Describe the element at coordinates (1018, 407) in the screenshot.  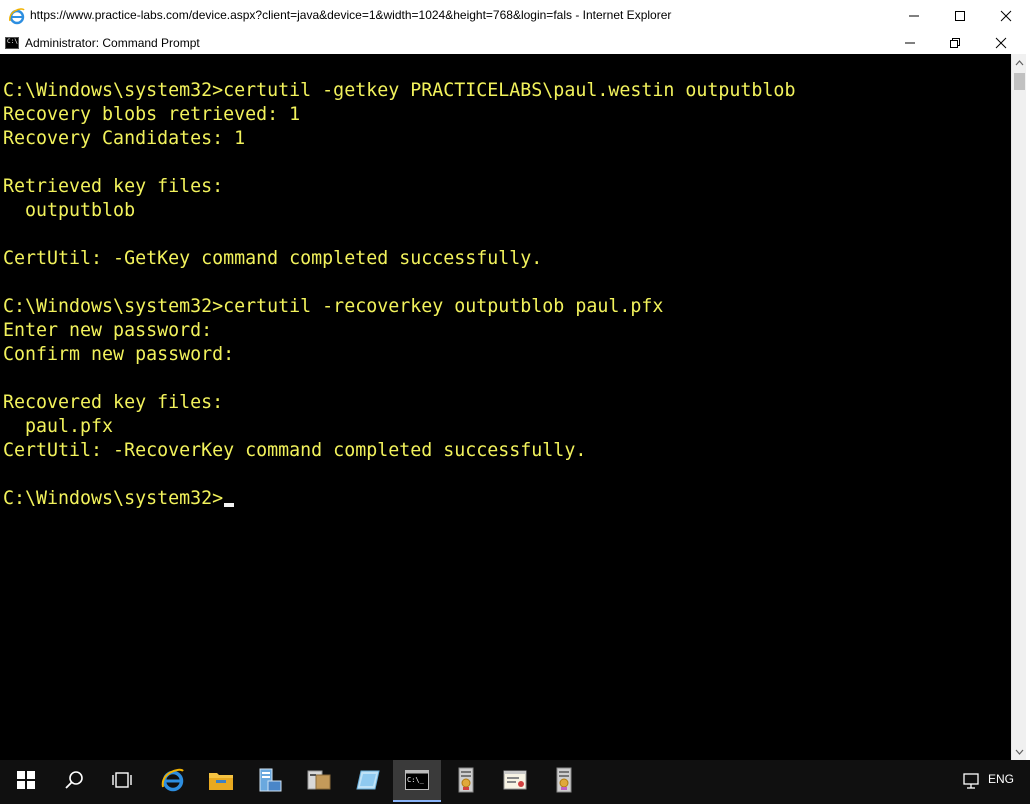
I see `console-scrollbar` at that location.